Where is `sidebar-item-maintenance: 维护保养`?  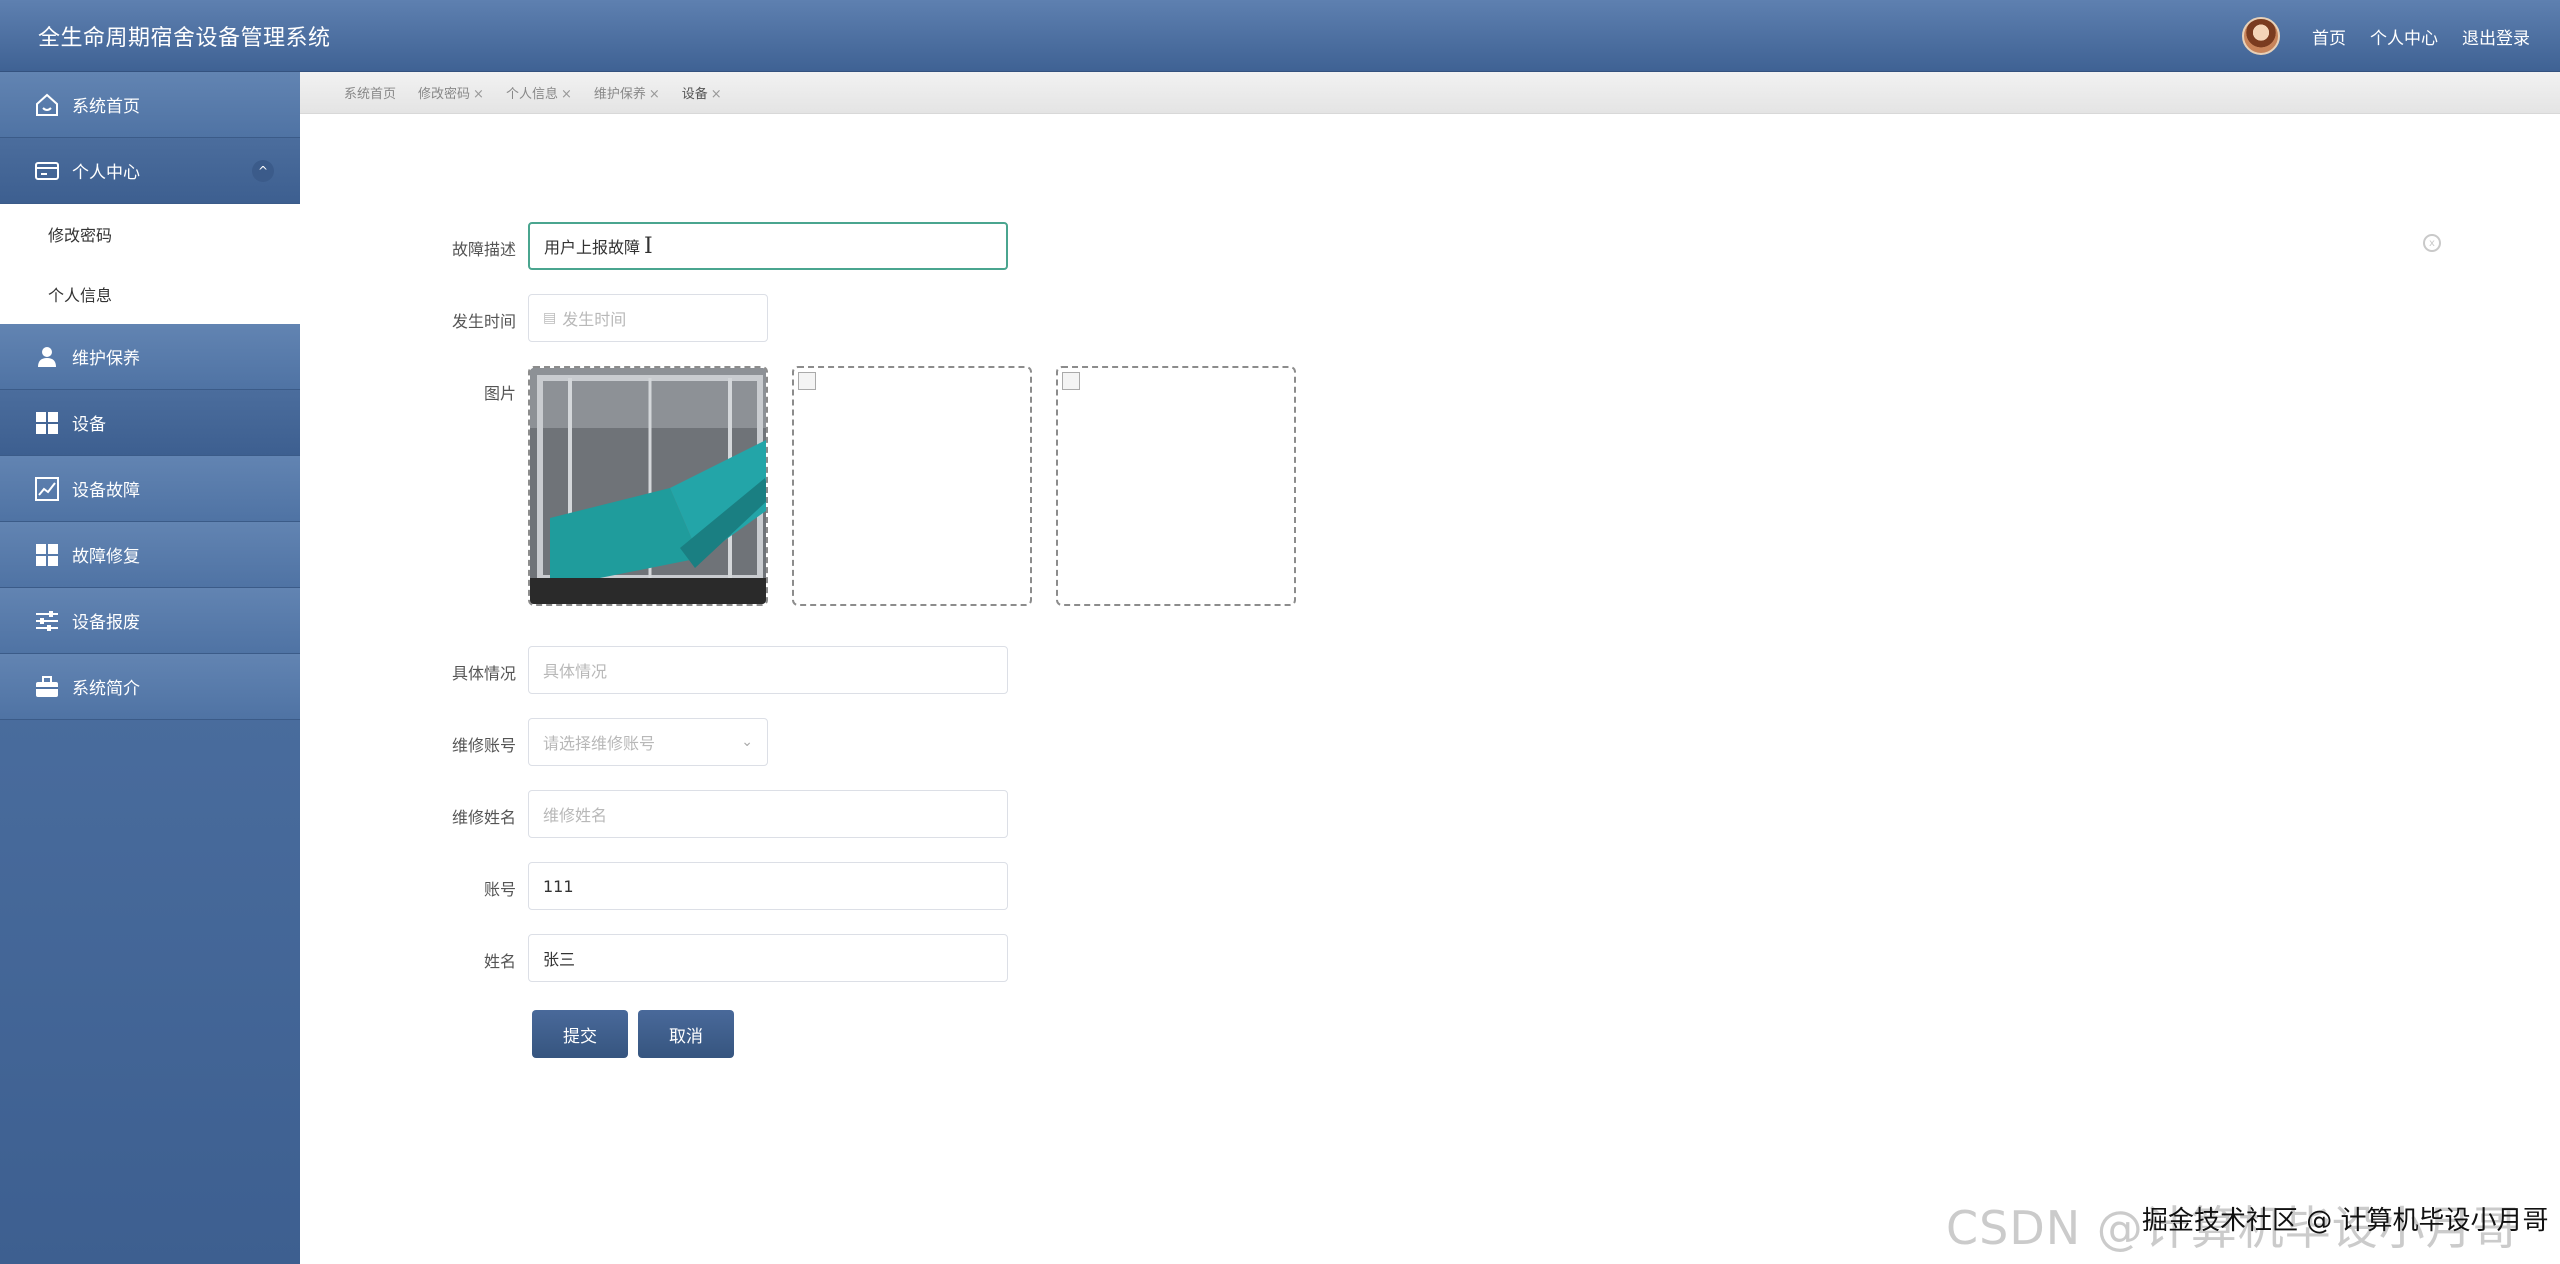
sidebar-item-maintenance: 维护保养 is located at coordinates (150, 357).